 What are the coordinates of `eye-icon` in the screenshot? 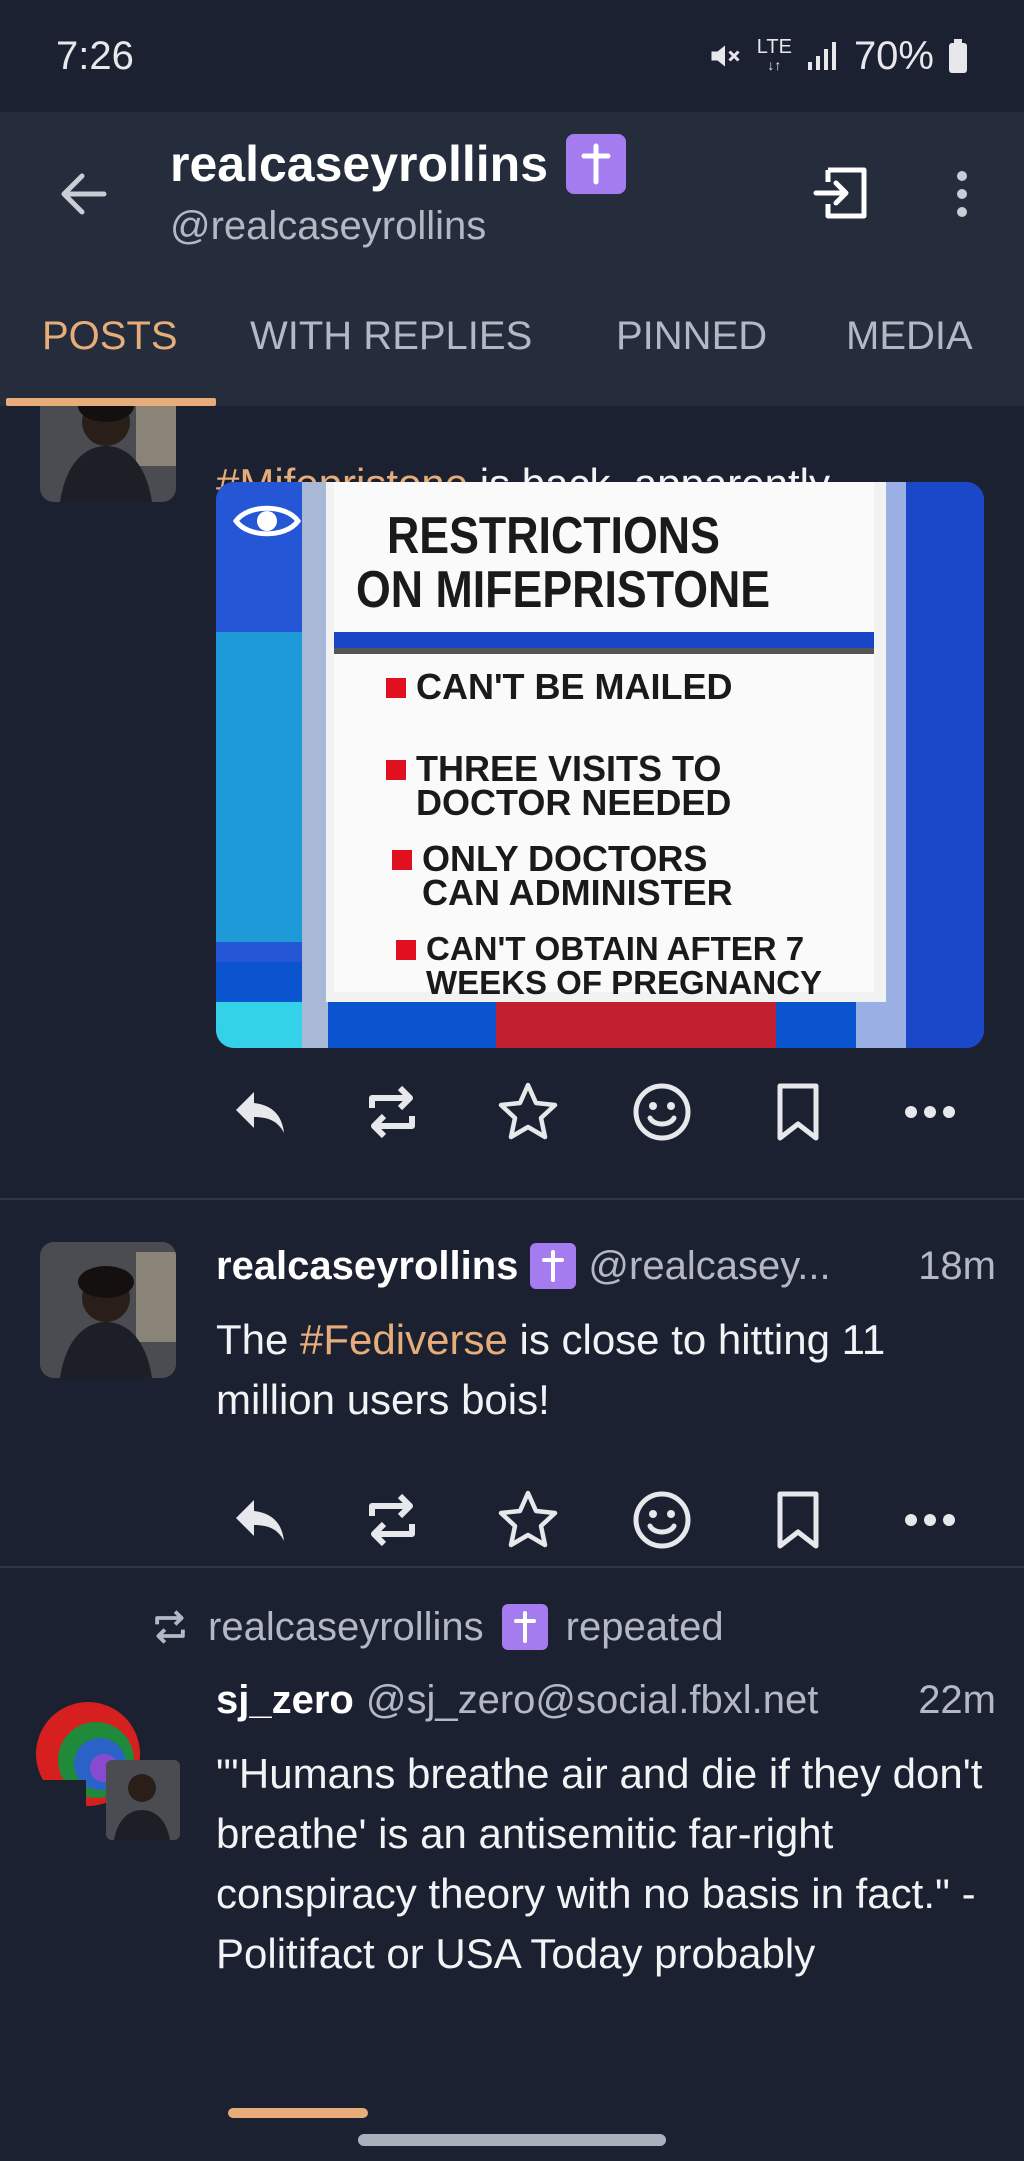 It's located at (267, 521).